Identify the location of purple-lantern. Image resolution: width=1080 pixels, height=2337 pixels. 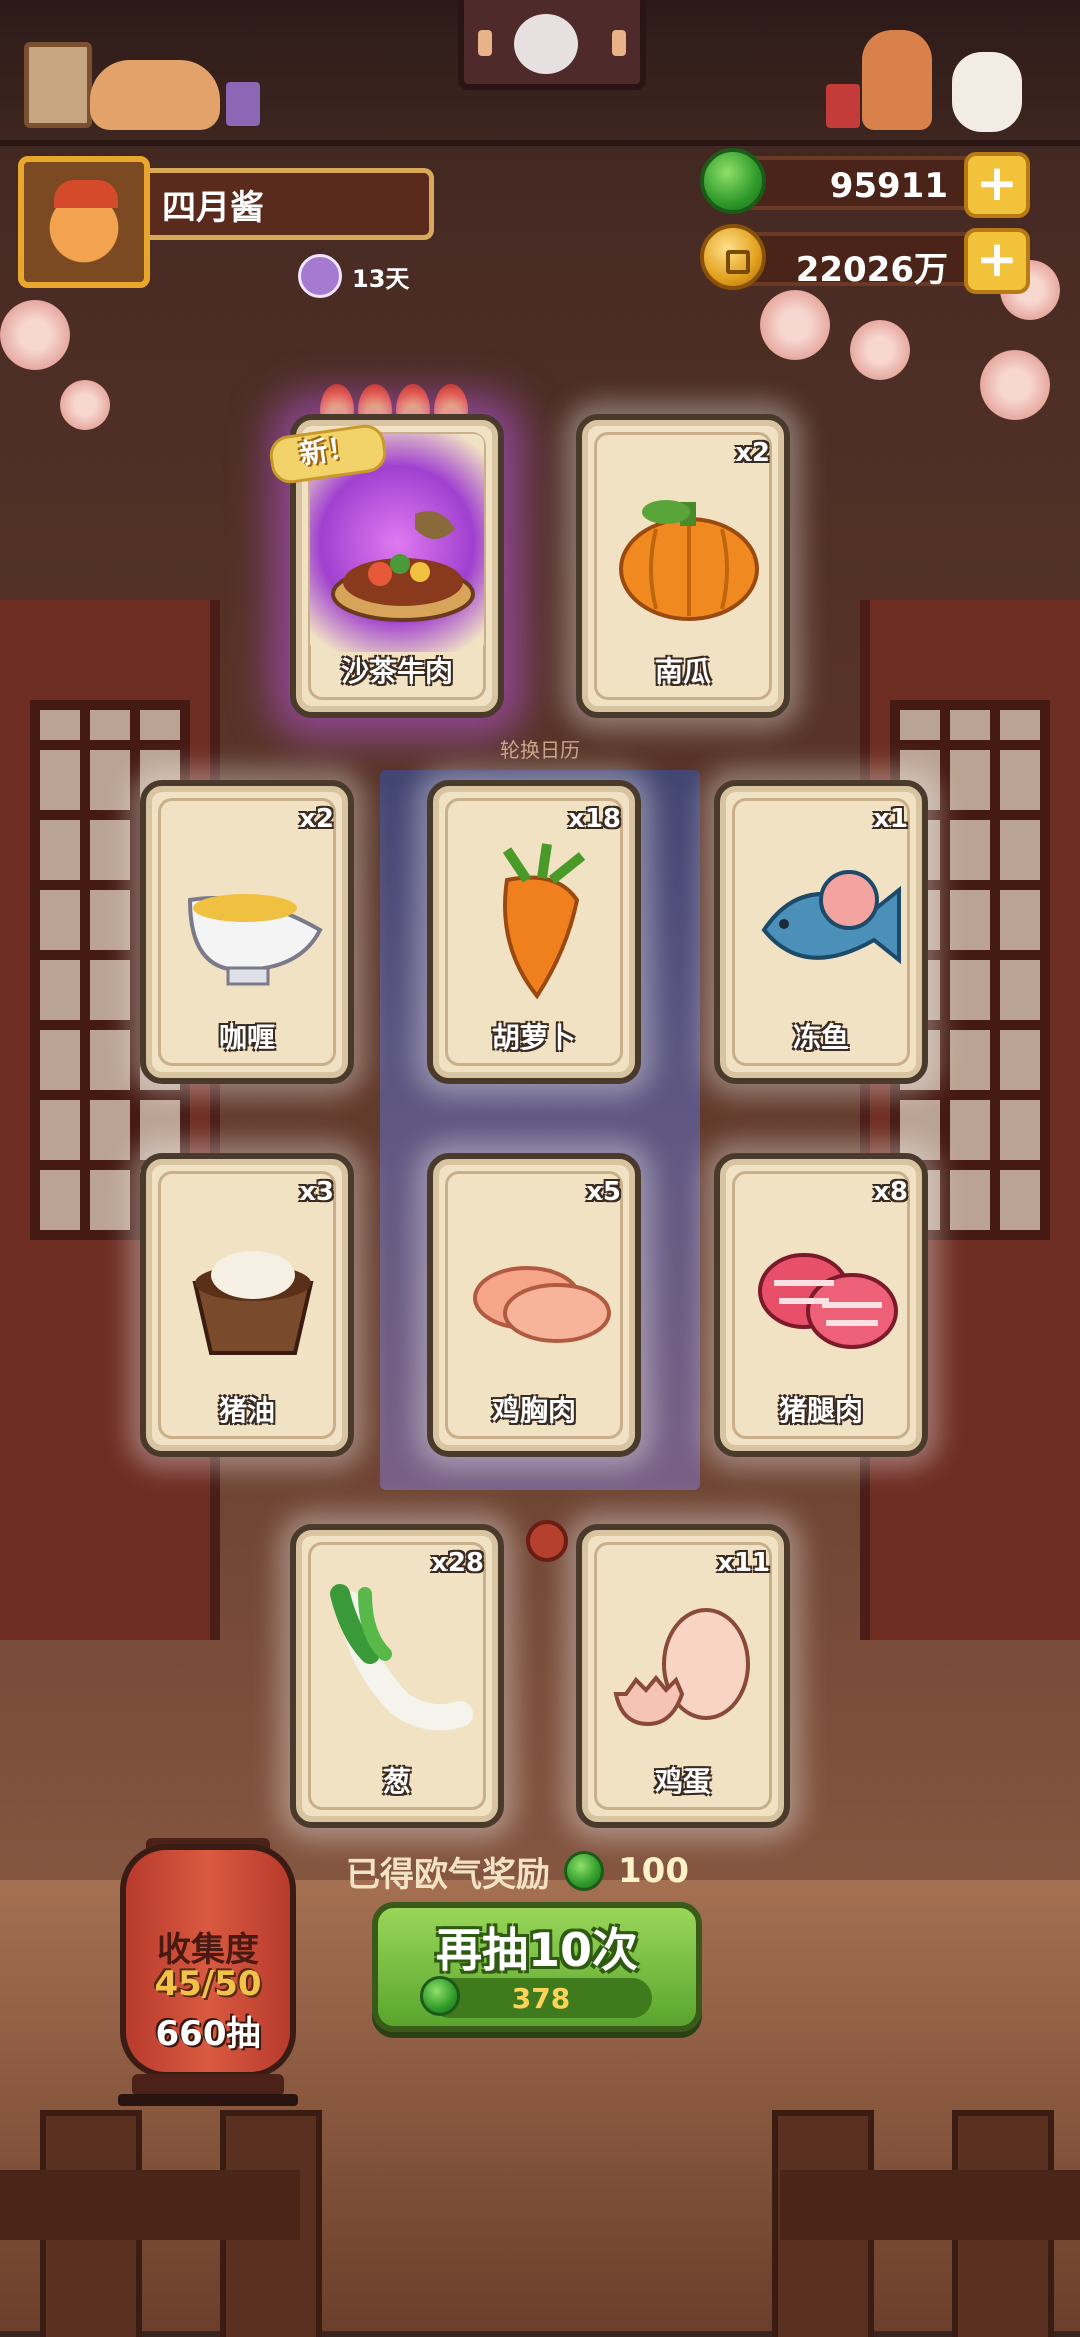
(243, 104).